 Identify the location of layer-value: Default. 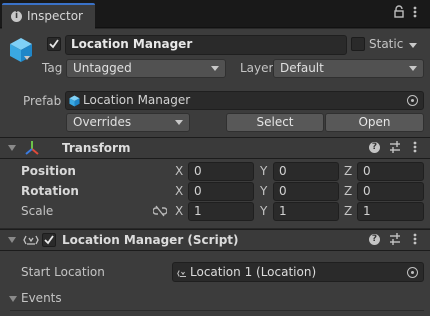
(302, 68).